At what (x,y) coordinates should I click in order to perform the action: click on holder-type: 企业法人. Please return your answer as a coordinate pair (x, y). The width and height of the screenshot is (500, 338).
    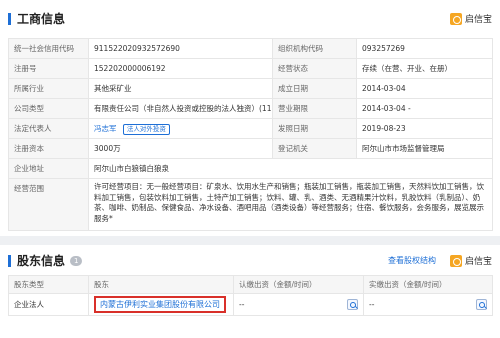
    Looking at the image, I should click on (48, 304).